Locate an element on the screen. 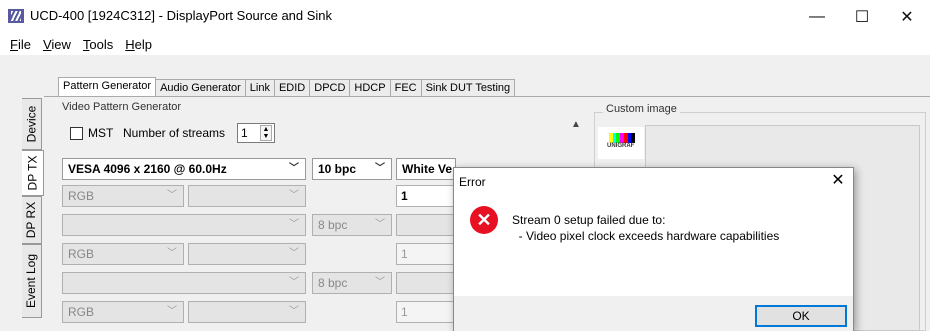  color-bars-icon is located at coordinates (622, 138).